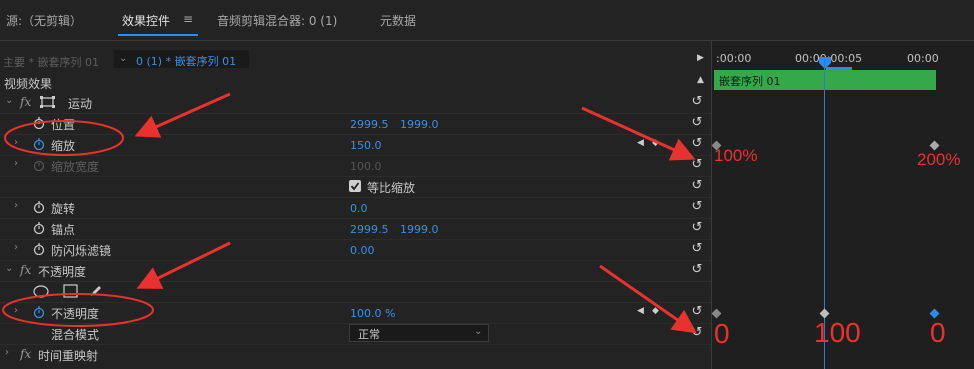 This screenshot has width=974, height=369. I want to click on clip-label: 嵌套序列 01, so click(750, 81).